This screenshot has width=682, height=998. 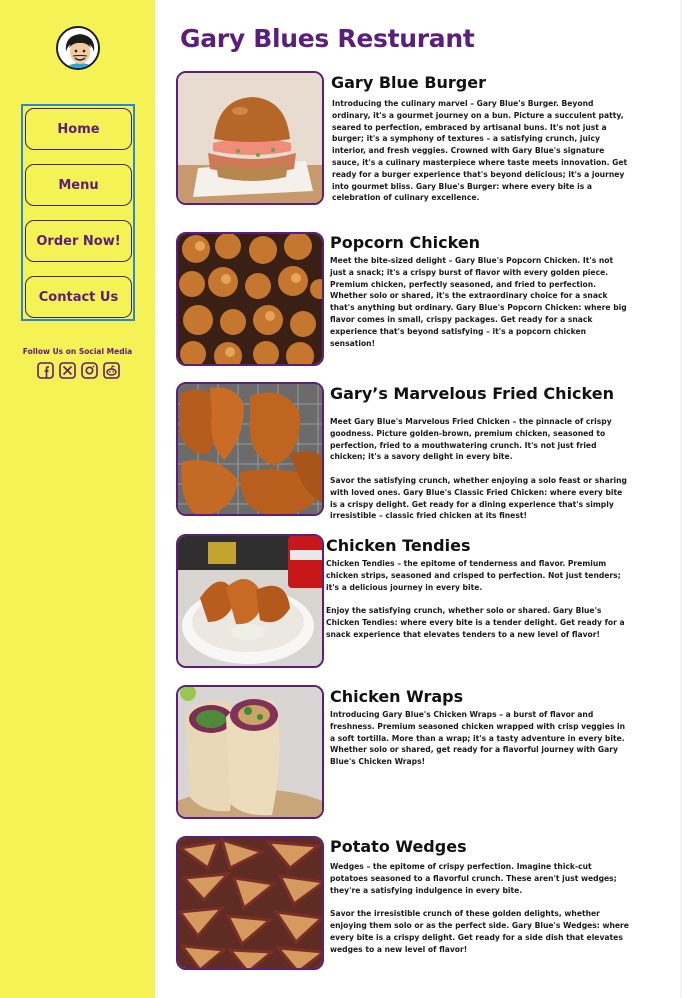 What do you see at coordinates (398, 846) in the screenshot?
I see `item-name: Potato Wedges` at bounding box center [398, 846].